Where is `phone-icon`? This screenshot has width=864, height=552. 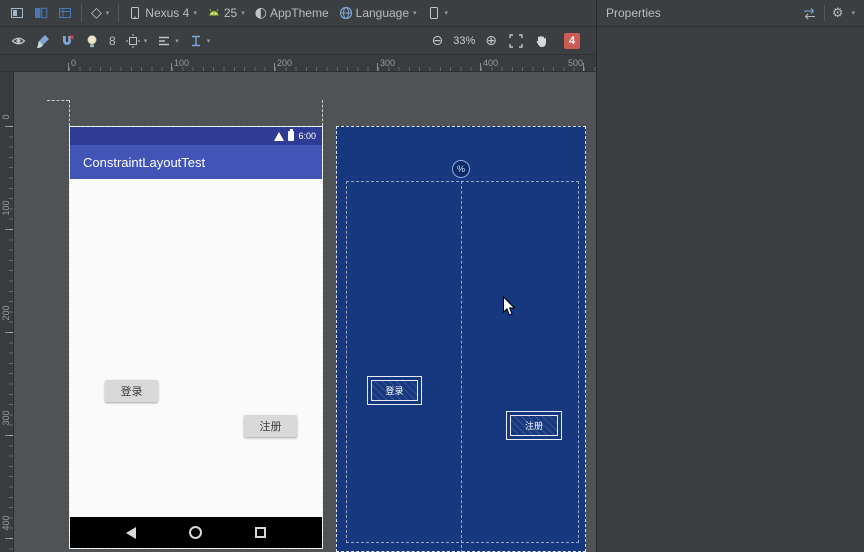 phone-icon is located at coordinates (135, 13).